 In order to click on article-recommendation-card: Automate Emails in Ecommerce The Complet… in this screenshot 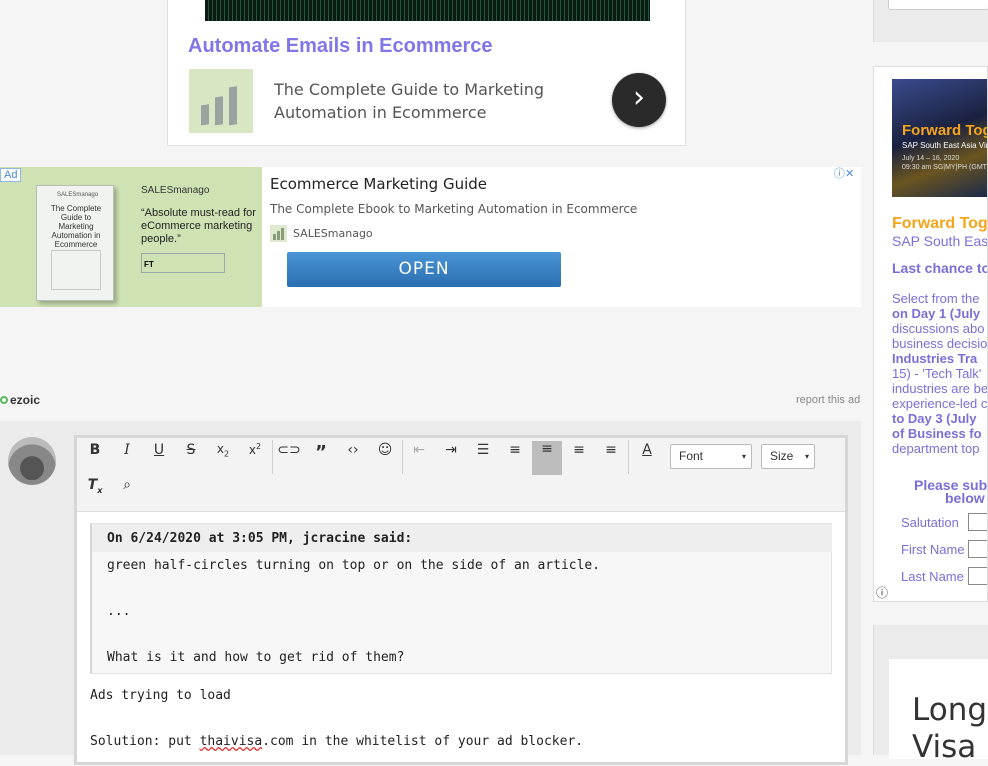, I will do `click(426, 73)`.